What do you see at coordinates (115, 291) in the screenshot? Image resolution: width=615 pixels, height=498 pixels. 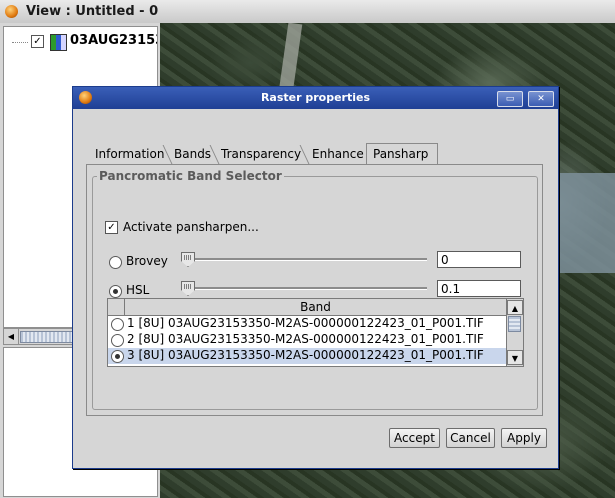 I see `hsl-radio` at bounding box center [115, 291].